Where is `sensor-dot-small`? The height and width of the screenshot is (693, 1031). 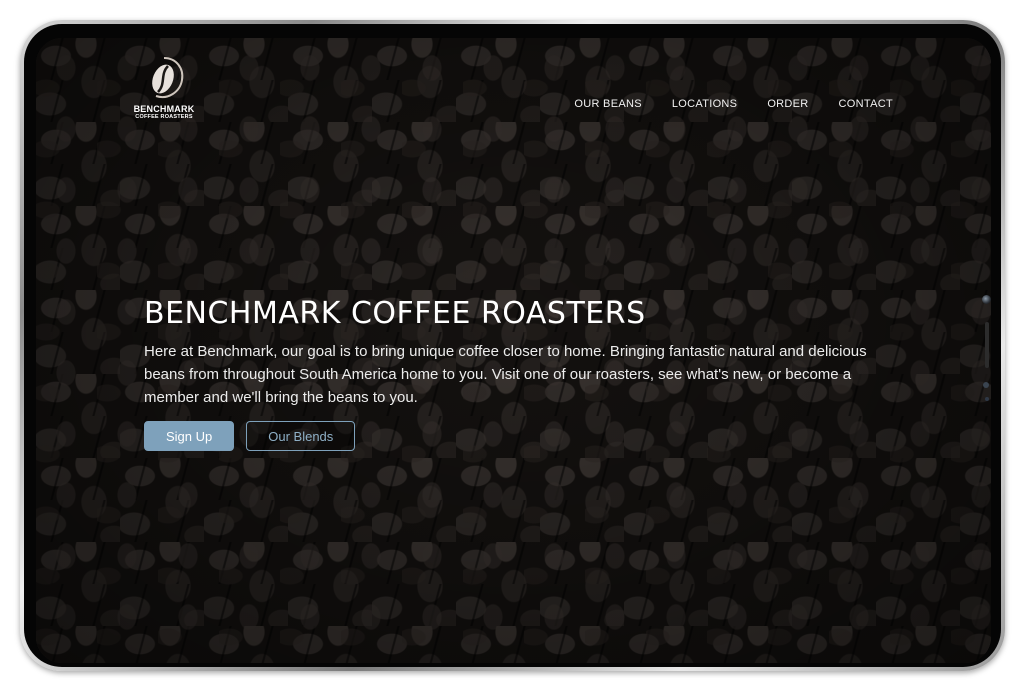
sensor-dot-small is located at coordinates (987, 399).